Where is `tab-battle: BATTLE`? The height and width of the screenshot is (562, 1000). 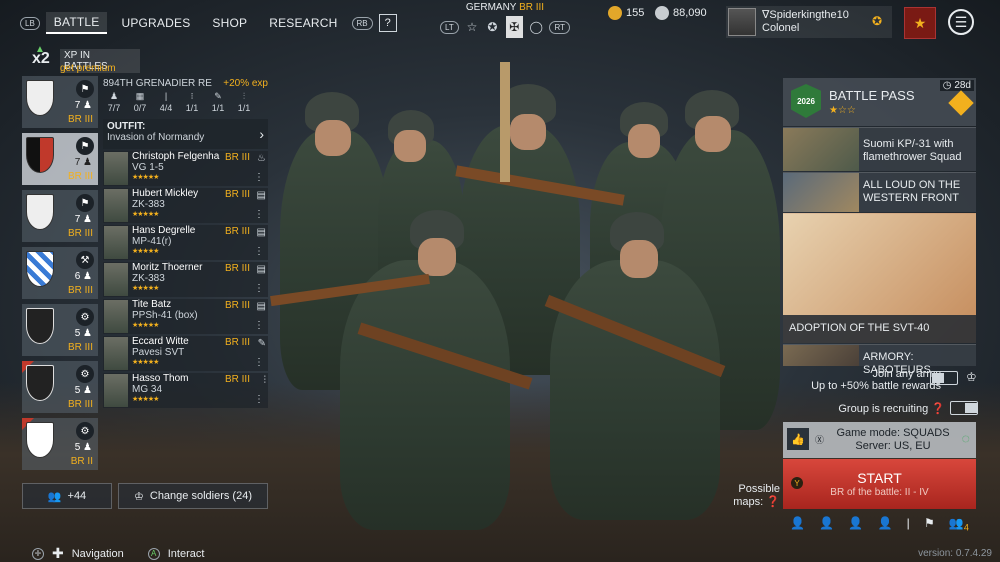 tab-battle: BATTLE is located at coordinates (76, 23).